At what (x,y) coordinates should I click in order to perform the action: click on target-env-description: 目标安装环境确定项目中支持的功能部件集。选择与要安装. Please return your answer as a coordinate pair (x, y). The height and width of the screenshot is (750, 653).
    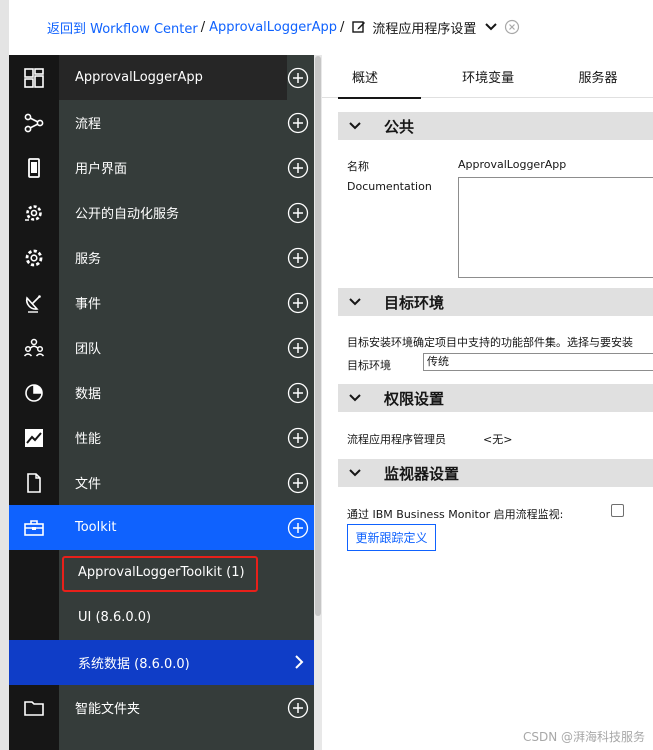
    Looking at the image, I should click on (490, 342).